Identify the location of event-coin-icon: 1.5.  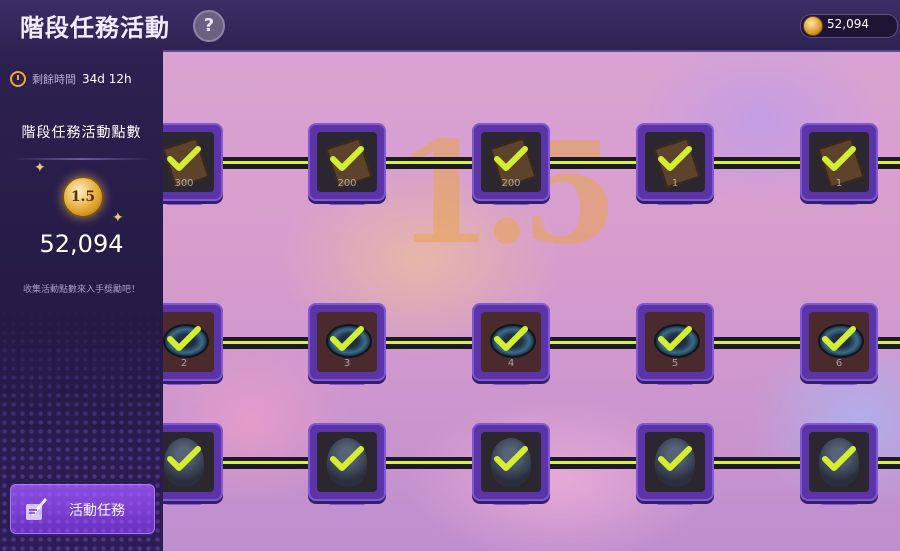
(83, 197).